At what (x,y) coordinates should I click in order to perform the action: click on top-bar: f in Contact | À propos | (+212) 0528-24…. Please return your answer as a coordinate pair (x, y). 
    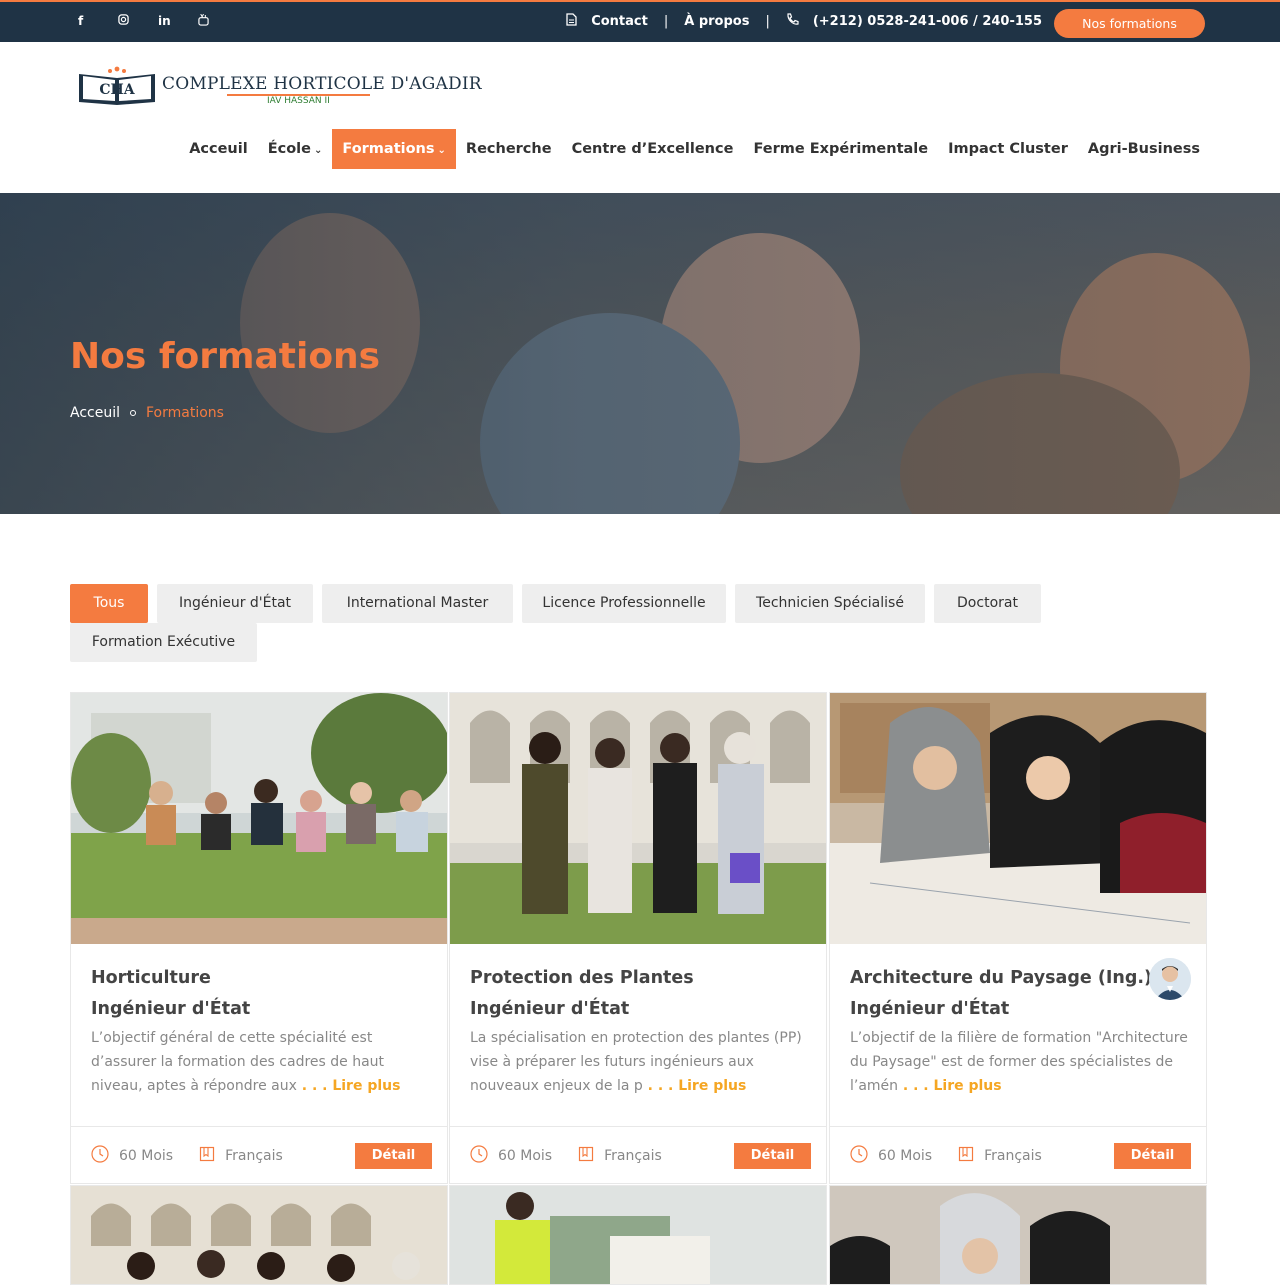
    Looking at the image, I should click on (640, 21).